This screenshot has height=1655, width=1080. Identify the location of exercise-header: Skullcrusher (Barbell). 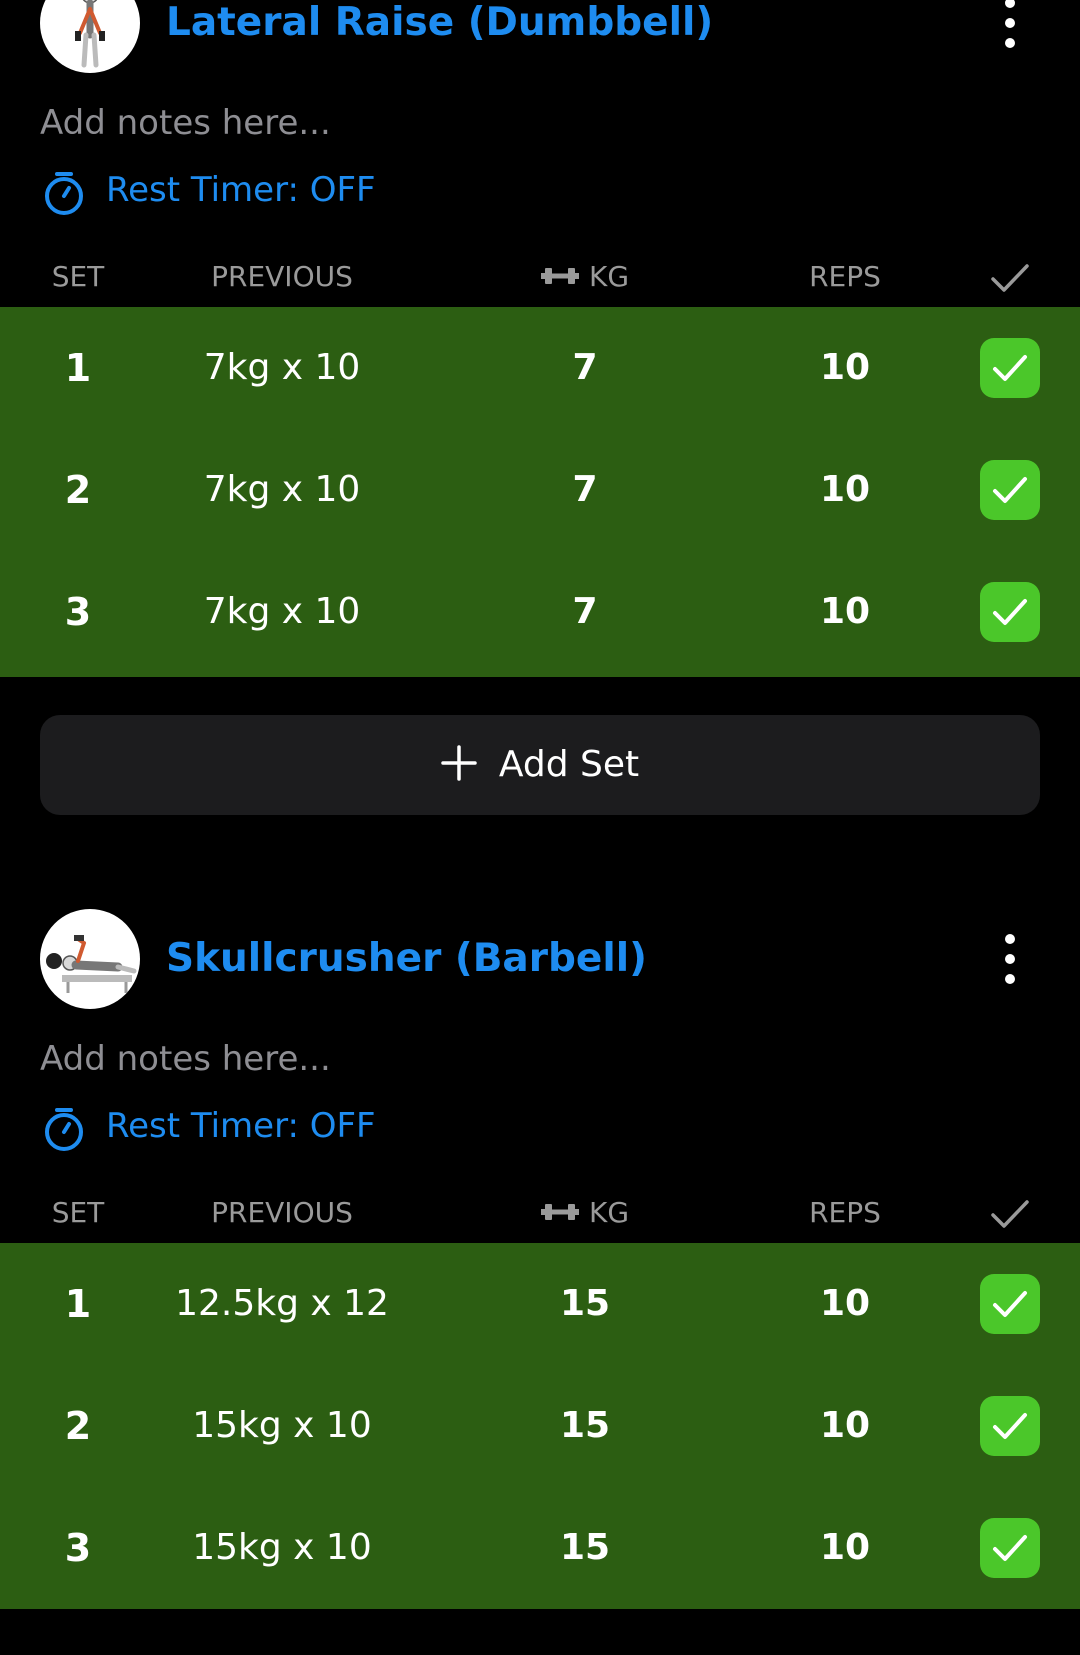
(540, 959).